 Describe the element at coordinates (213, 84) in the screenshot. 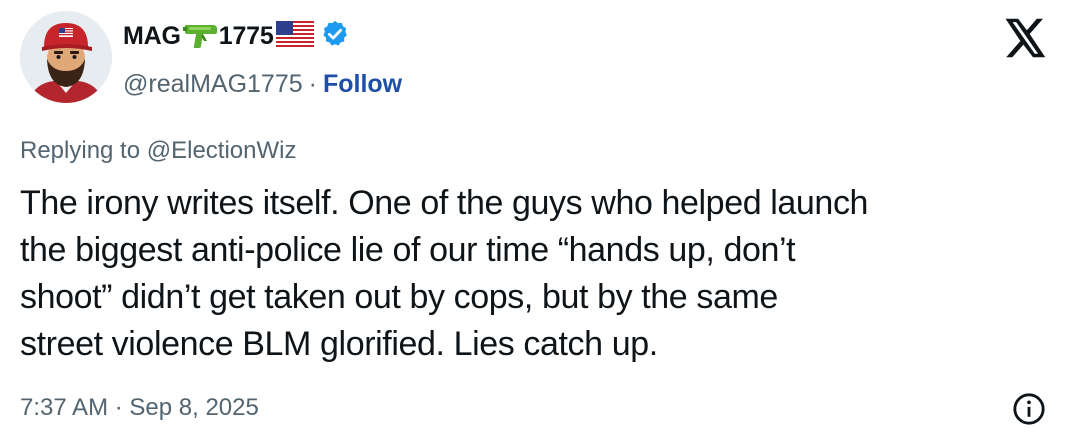

I see `author-handle: @realMAG1775` at that location.